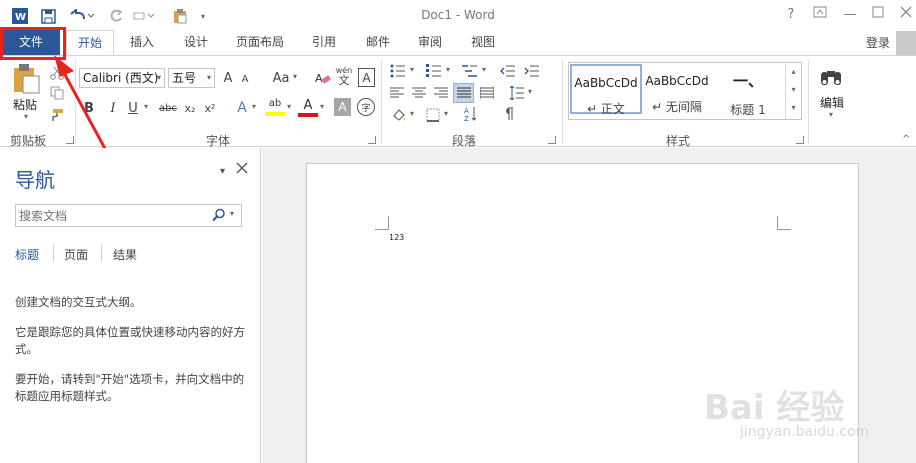 The width and height of the screenshot is (916, 463). I want to click on ribbon-display-options-icon, so click(820, 15).